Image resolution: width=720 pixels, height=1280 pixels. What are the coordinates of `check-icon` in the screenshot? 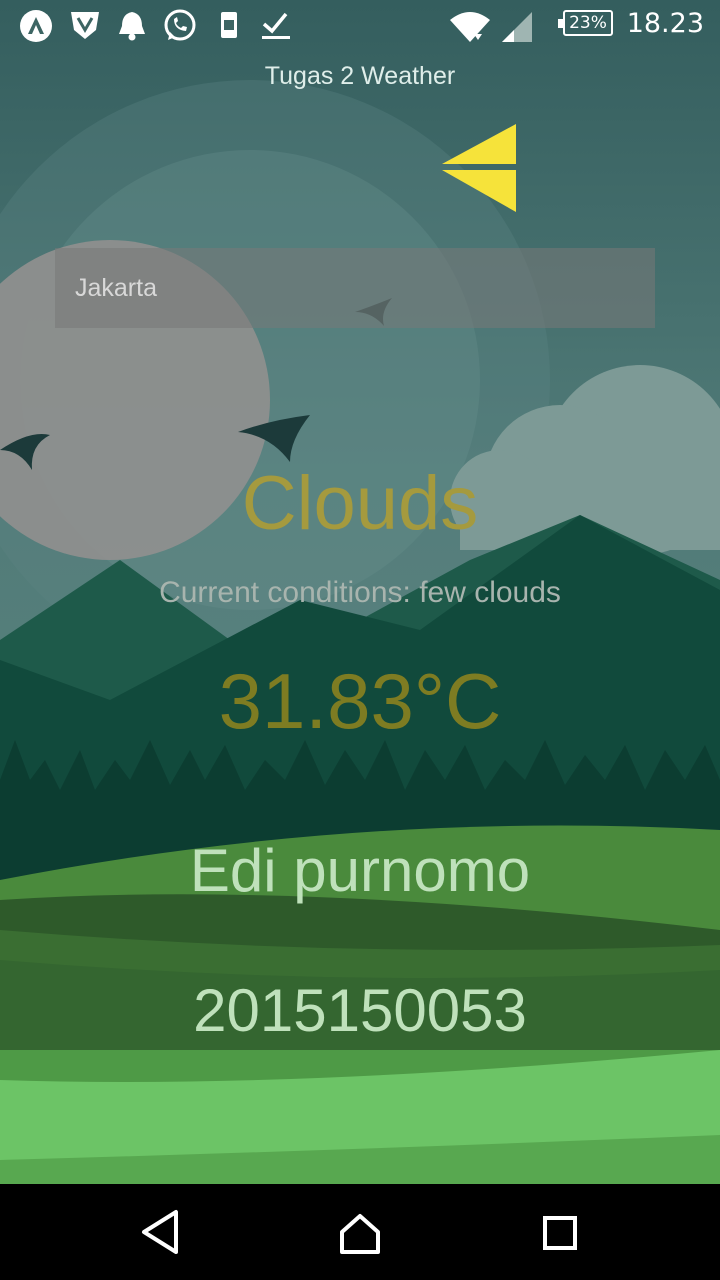 It's located at (276, 25).